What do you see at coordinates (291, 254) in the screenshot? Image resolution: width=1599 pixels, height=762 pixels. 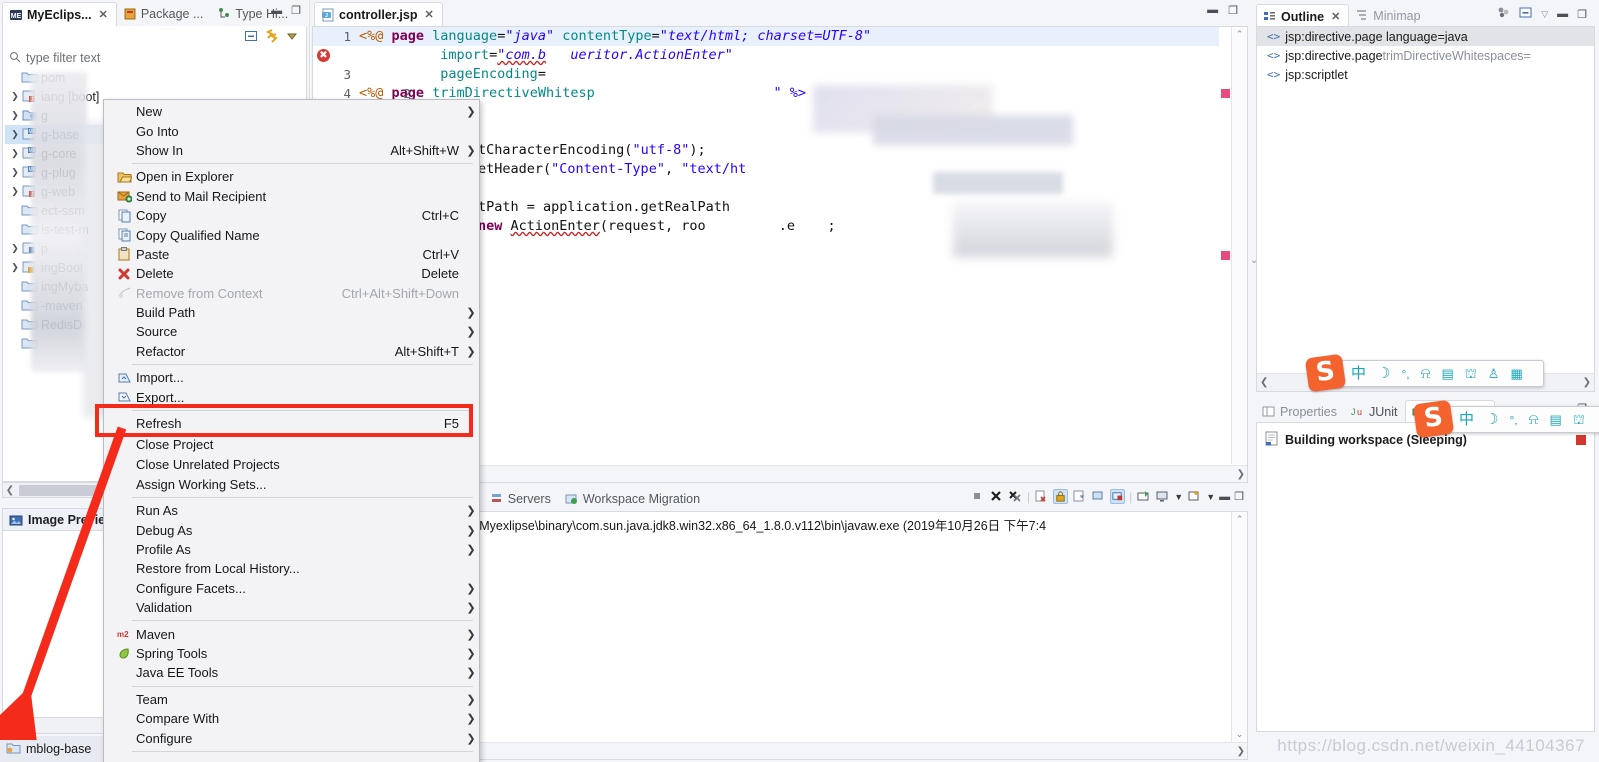 I see `menu-item-paste: Paste Ctrl+V` at bounding box center [291, 254].